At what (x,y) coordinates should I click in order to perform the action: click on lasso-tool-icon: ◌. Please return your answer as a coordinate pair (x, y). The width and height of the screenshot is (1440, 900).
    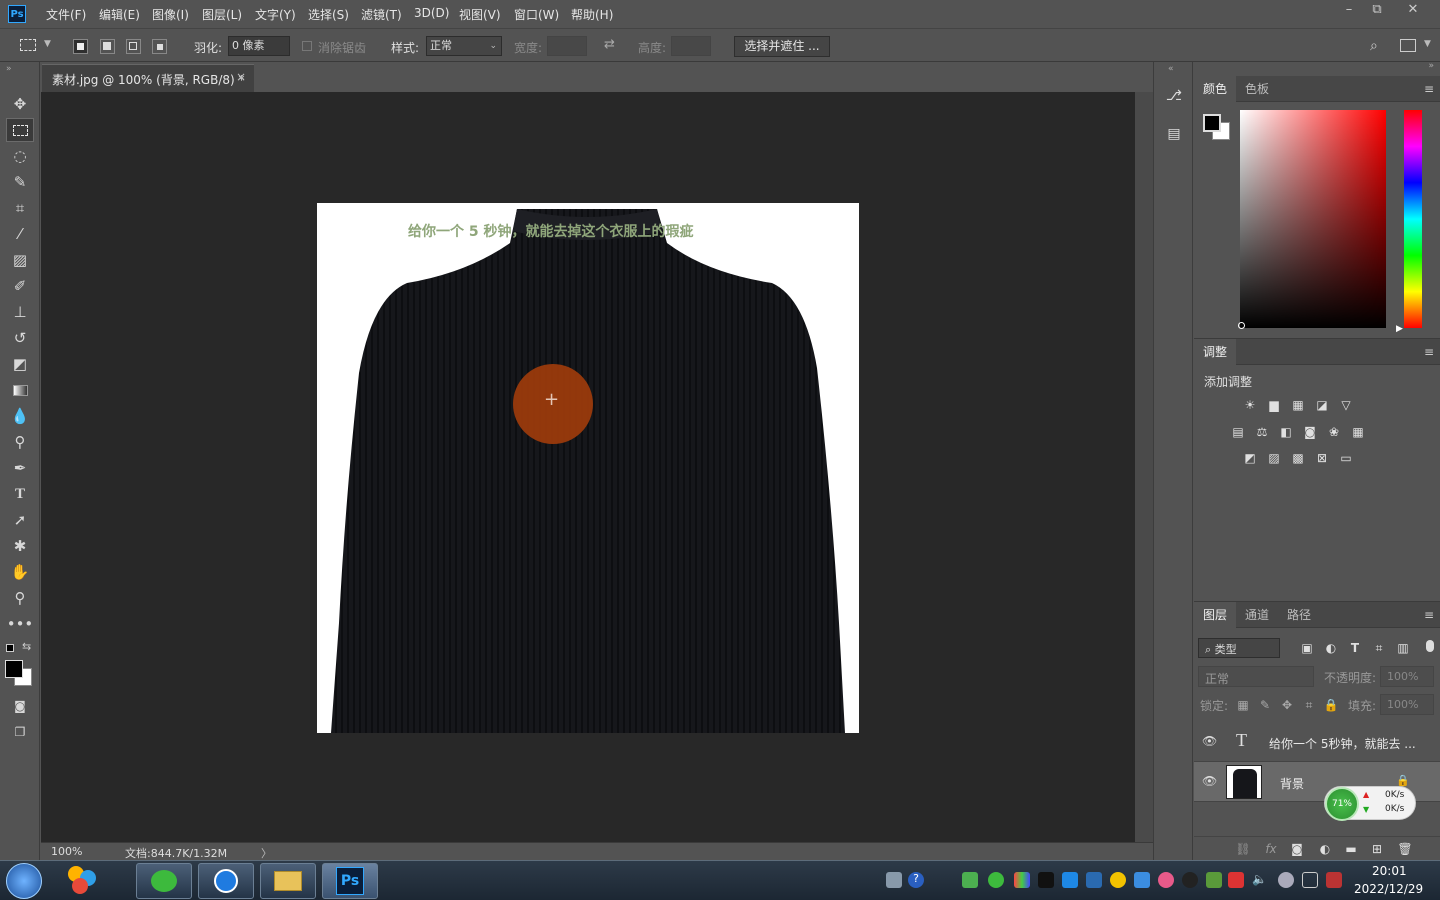
    Looking at the image, I should click on (20, 156).